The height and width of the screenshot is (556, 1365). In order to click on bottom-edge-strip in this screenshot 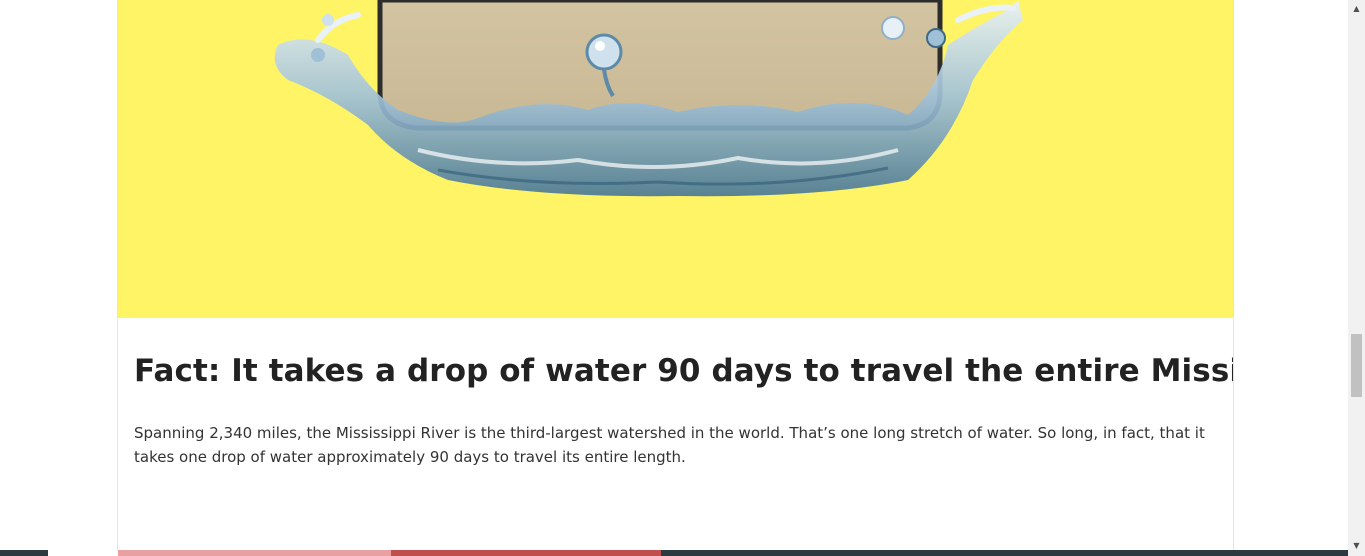, I will do `click(674, 553)`.